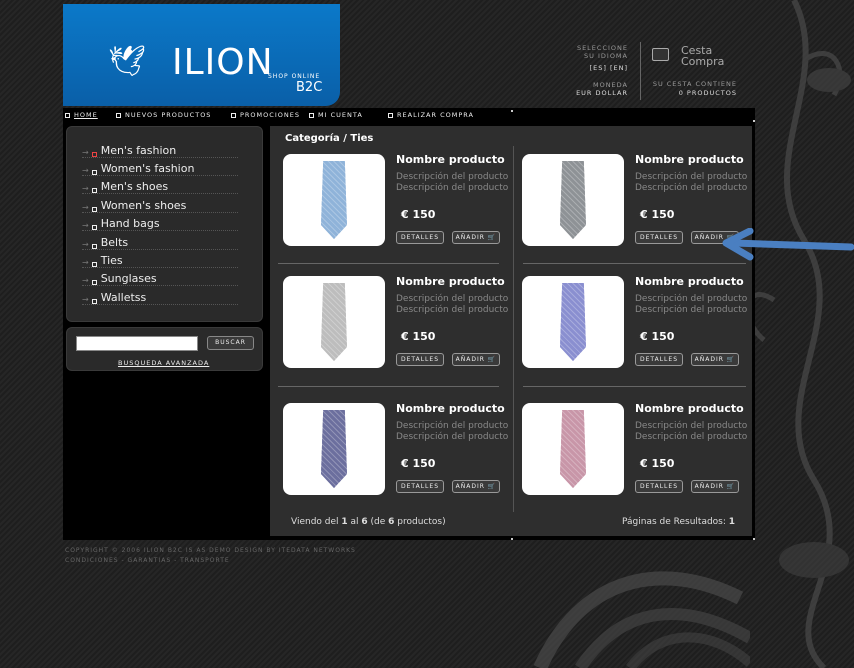 This screenshot has width=854, height=668. Describe the element at coordinates (265, 115) in the screenshot. I see `nav-promotions: PROMOCIONES` at that location.